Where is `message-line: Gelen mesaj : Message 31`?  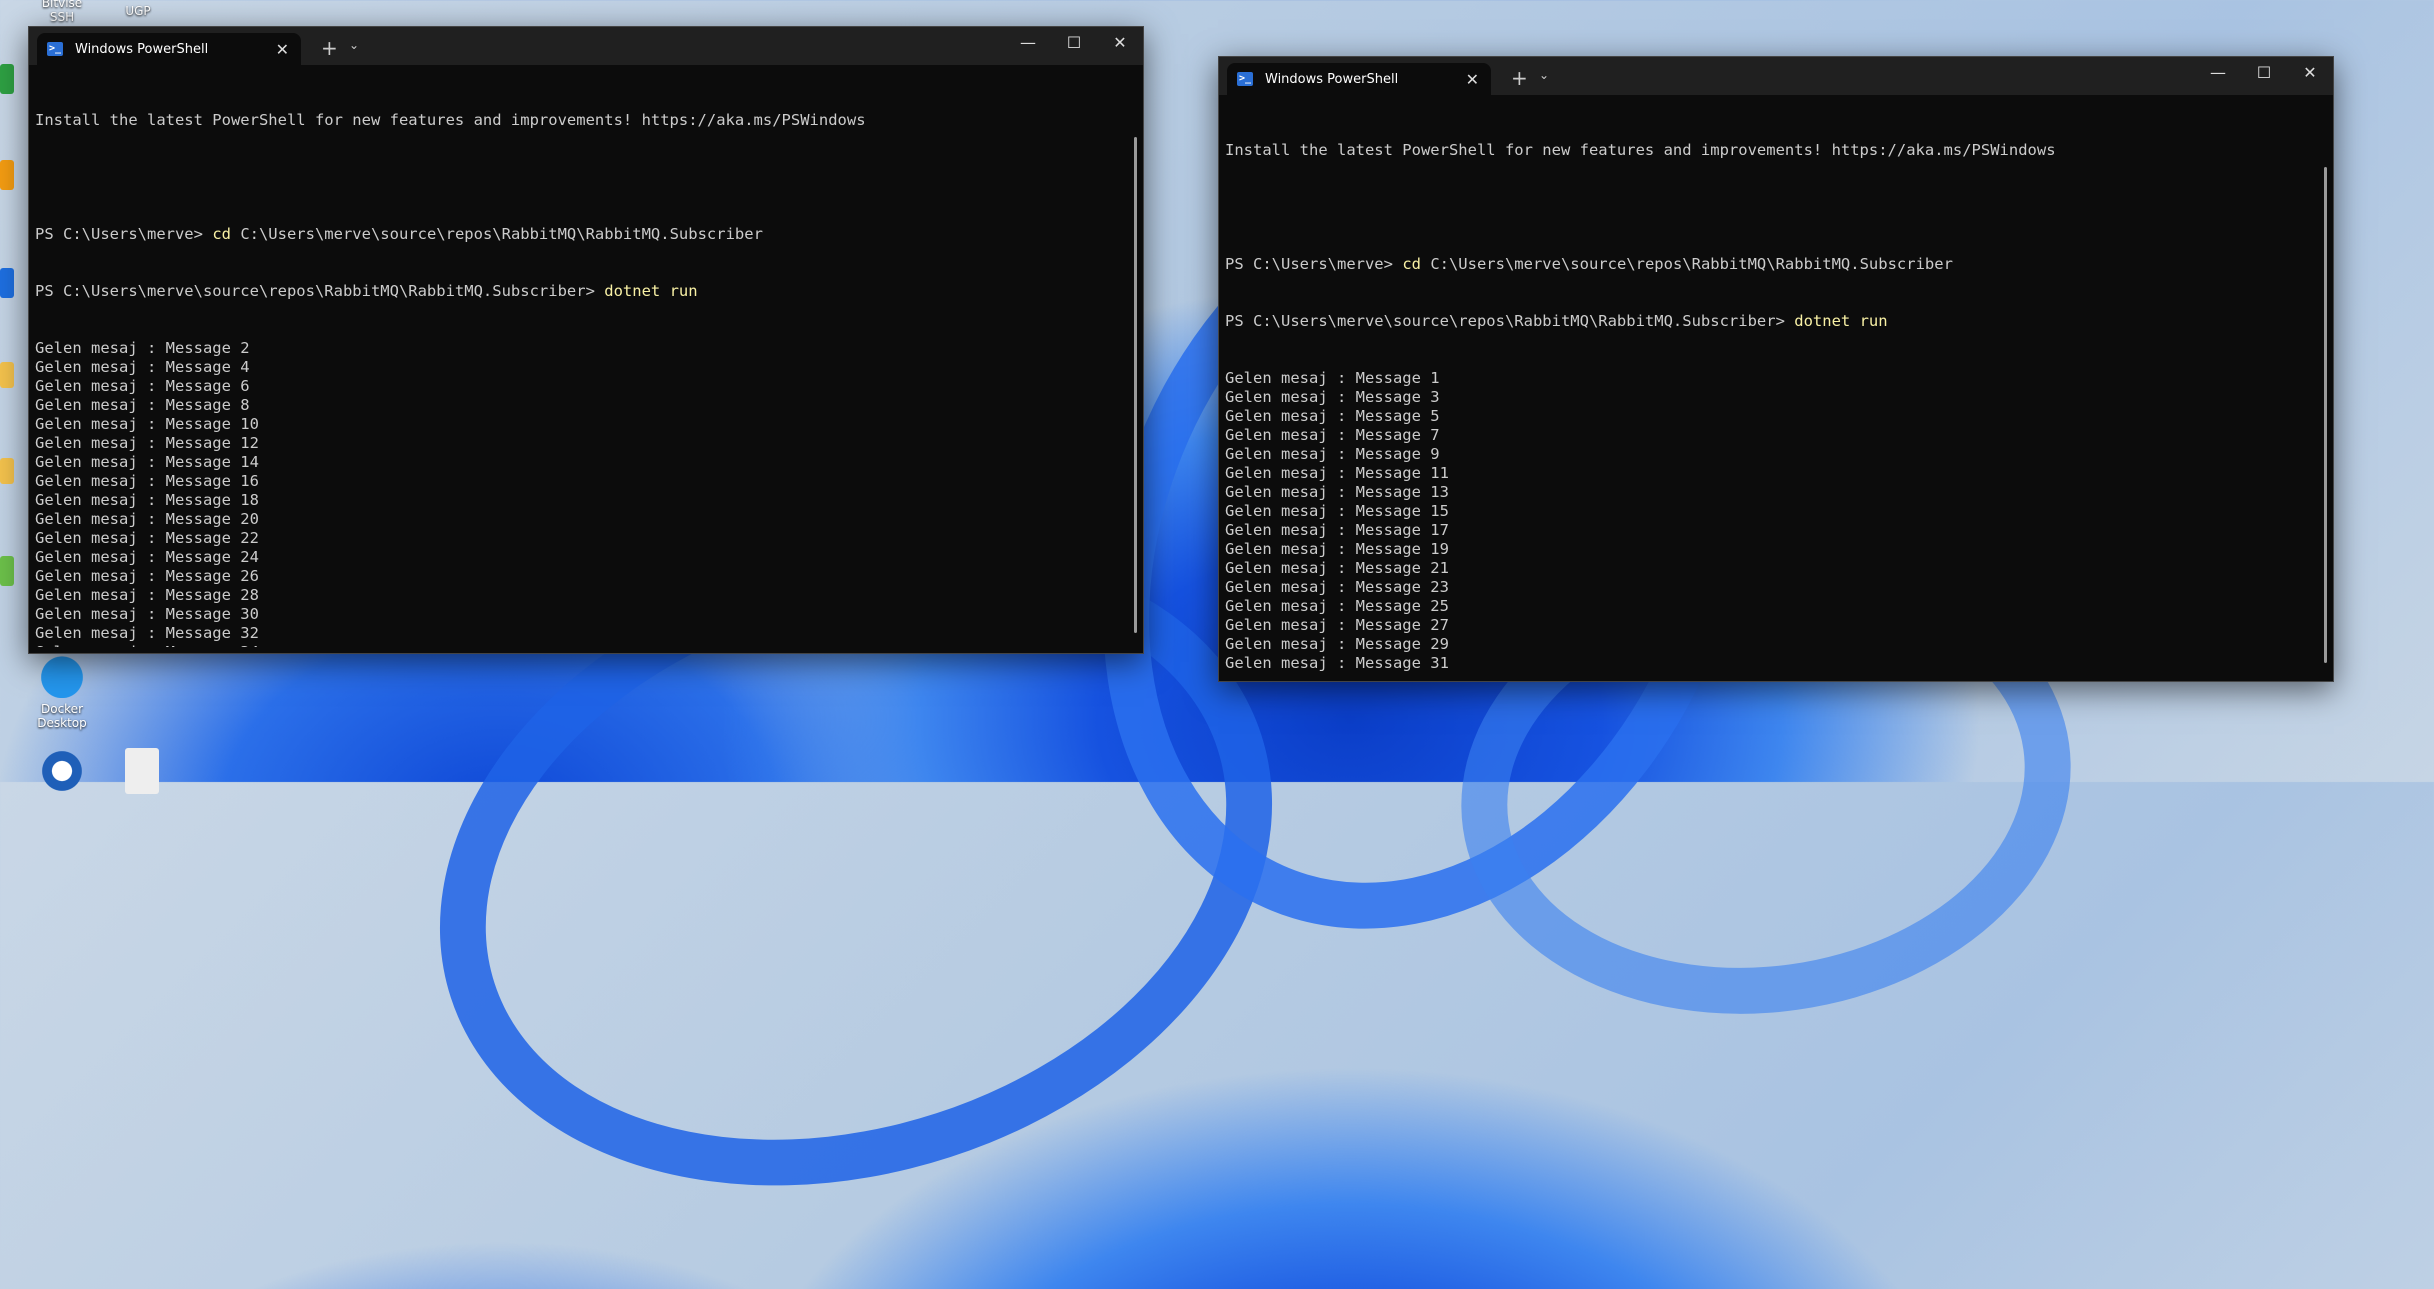
message-line: Gelen mesaj : Message 31 is located at coordinates (1337, 663).